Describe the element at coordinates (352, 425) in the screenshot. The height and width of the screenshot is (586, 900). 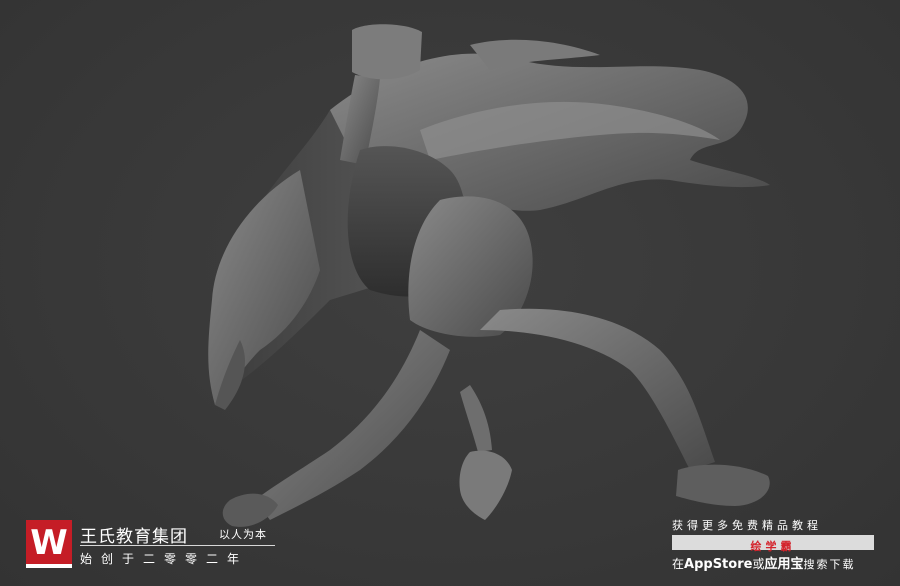
I see `back-leg` at that location.